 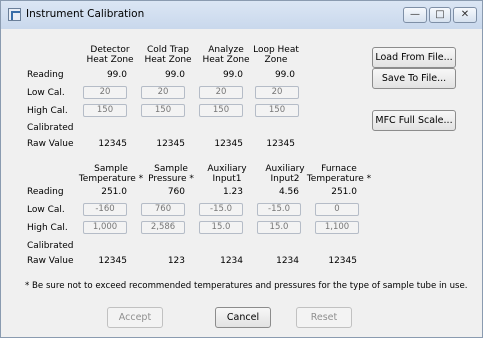 What do you see at coordinates (176, 261) in the screenshot?
I see `raw-value: 123` at bounding box center [176, 261].